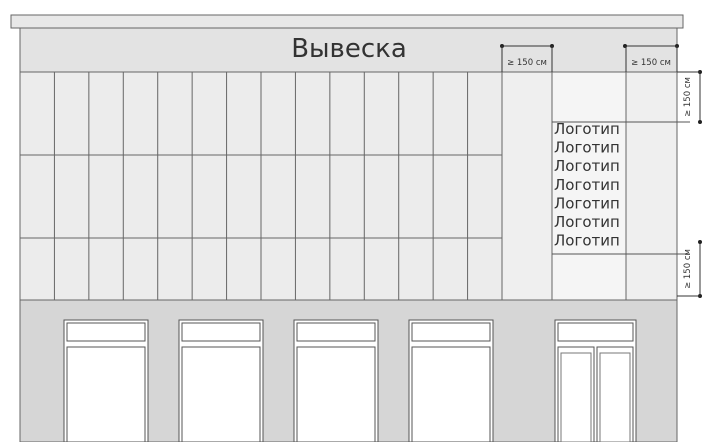  Describe the element at coordinates (527, 63) in the screenshot. I see `dim-label-top-left: ≥ 150 см` at that location.